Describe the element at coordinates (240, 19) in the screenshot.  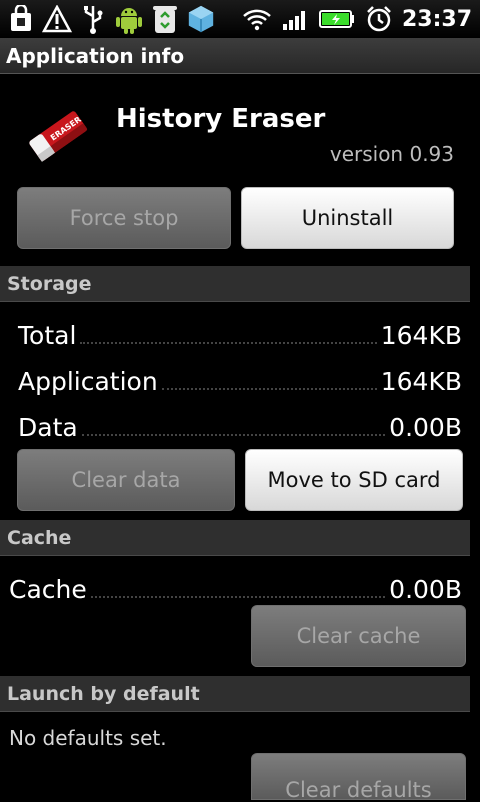
I see `status-bar: 23:37` at that location.